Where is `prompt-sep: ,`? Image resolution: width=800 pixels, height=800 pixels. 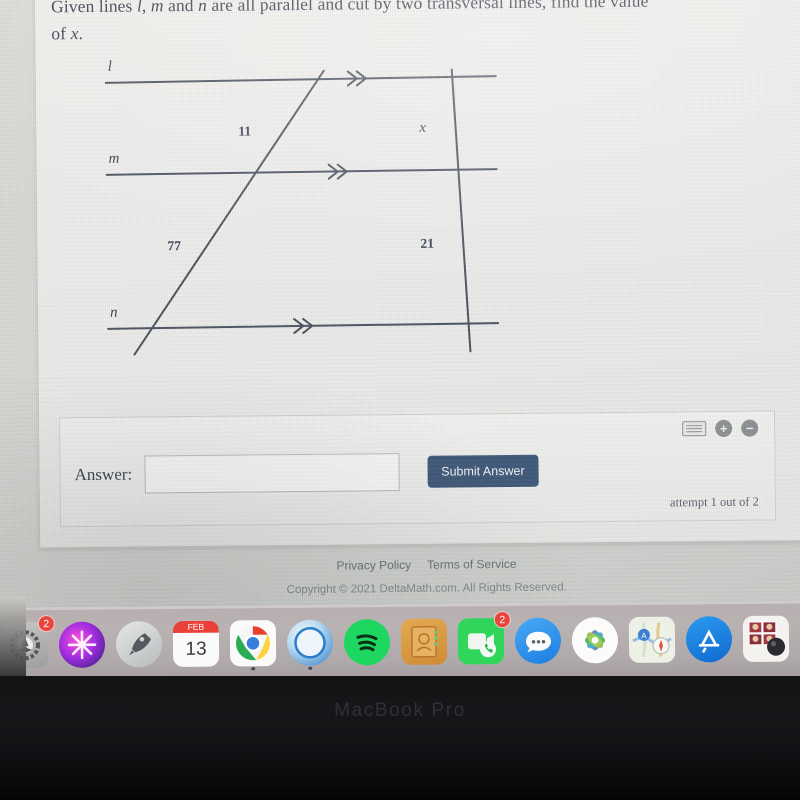
prompt-sep: , is located at coordinates (146, 8).